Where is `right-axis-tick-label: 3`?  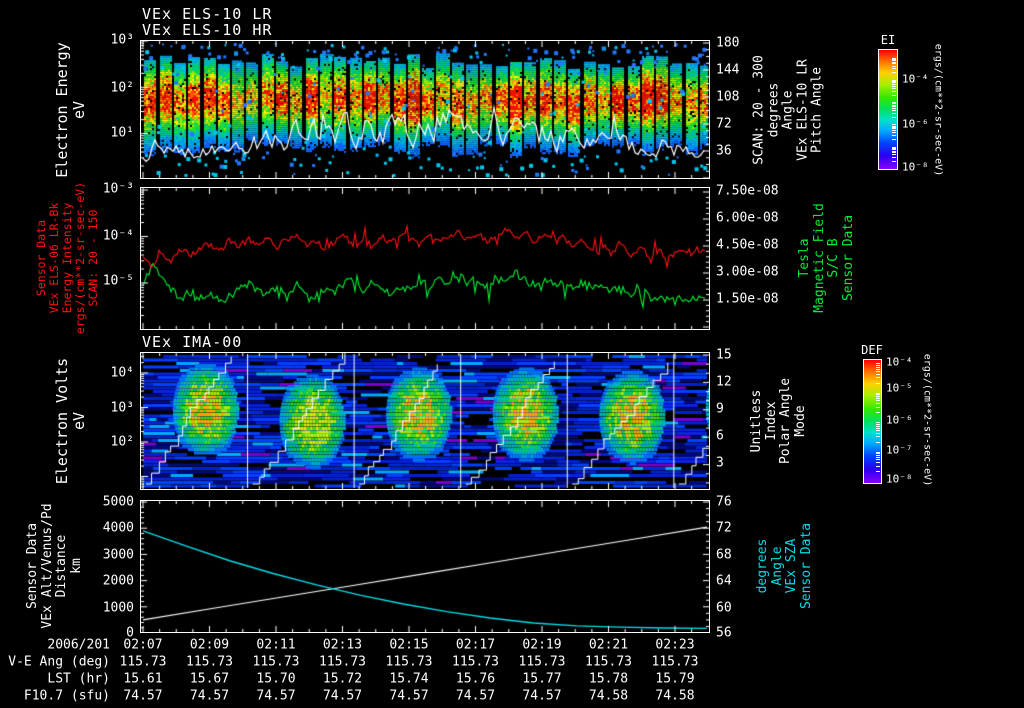 right-axis-tick-label: 3 is located at coordinates (720, 463).